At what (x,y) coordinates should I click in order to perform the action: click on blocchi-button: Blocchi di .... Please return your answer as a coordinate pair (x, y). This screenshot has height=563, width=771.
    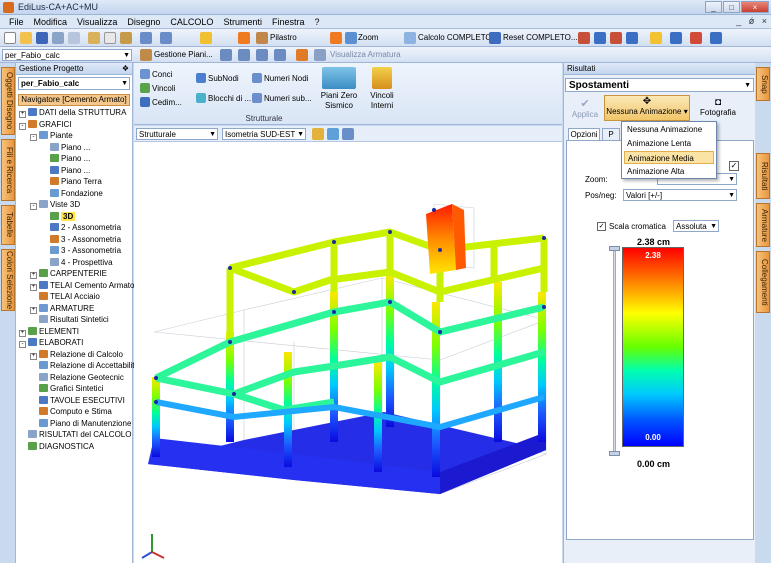
    Looking at the image, I should click on (223, 98).